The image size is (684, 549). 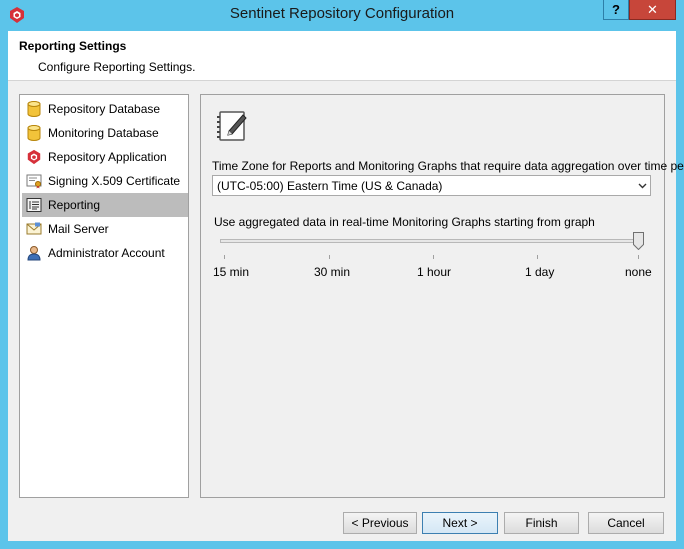 What do you see at coordinates (434, 272) in the screenshot?
I see `slider-option-1-hour: 1 hour` at bounding box center [434, 272].